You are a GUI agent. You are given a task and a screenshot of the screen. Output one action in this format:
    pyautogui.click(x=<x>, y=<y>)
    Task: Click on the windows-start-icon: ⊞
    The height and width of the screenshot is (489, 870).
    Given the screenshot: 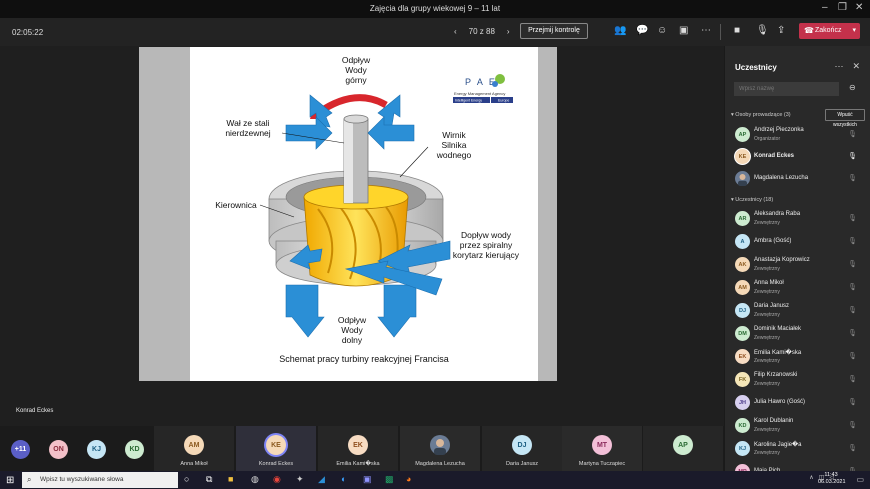 What is the action you would take?
    pyautogui.click(x=10, y=480)
    